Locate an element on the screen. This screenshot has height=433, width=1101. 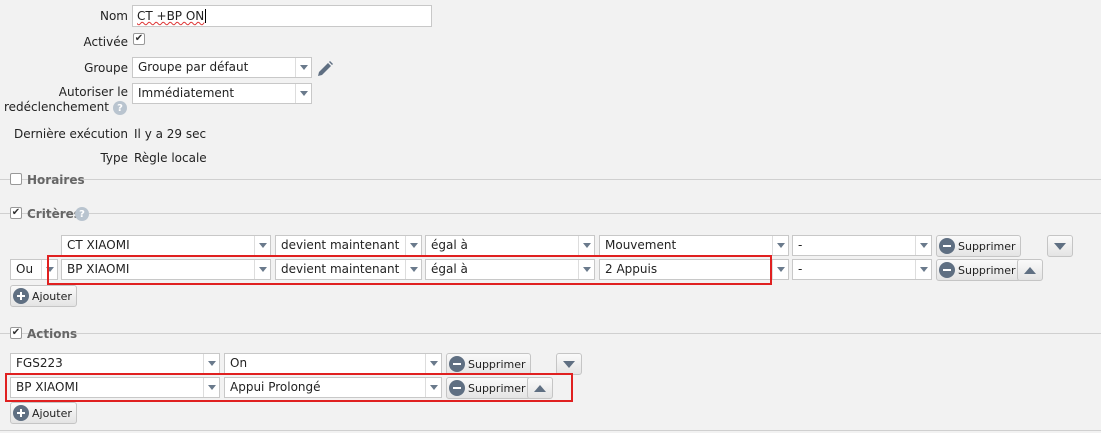
criteria-connector-value: Ou is located at coordinates (25, 269).